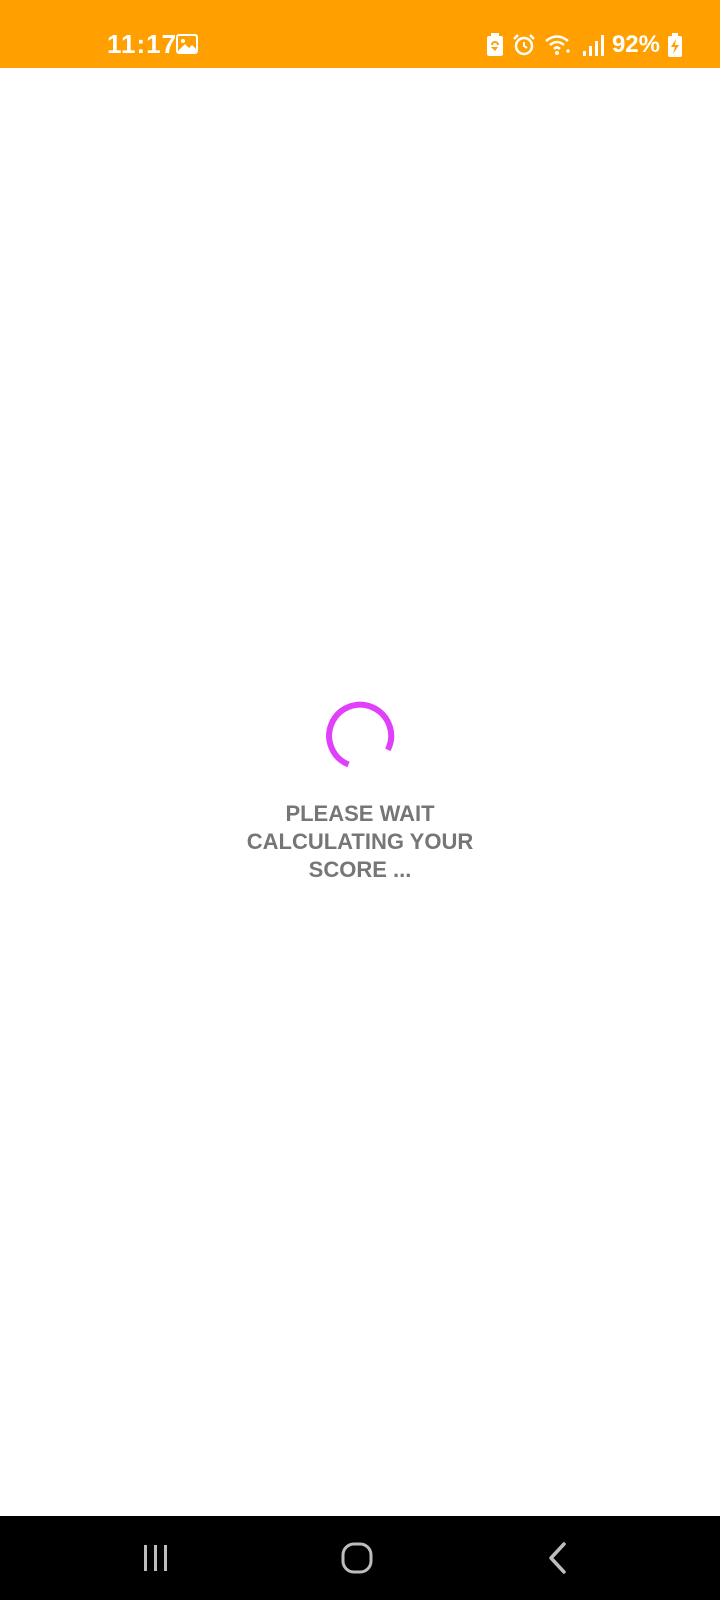 The height and width of the screenshot is (1600, 720). I want to click on alarm-icon, so click(524, 45).